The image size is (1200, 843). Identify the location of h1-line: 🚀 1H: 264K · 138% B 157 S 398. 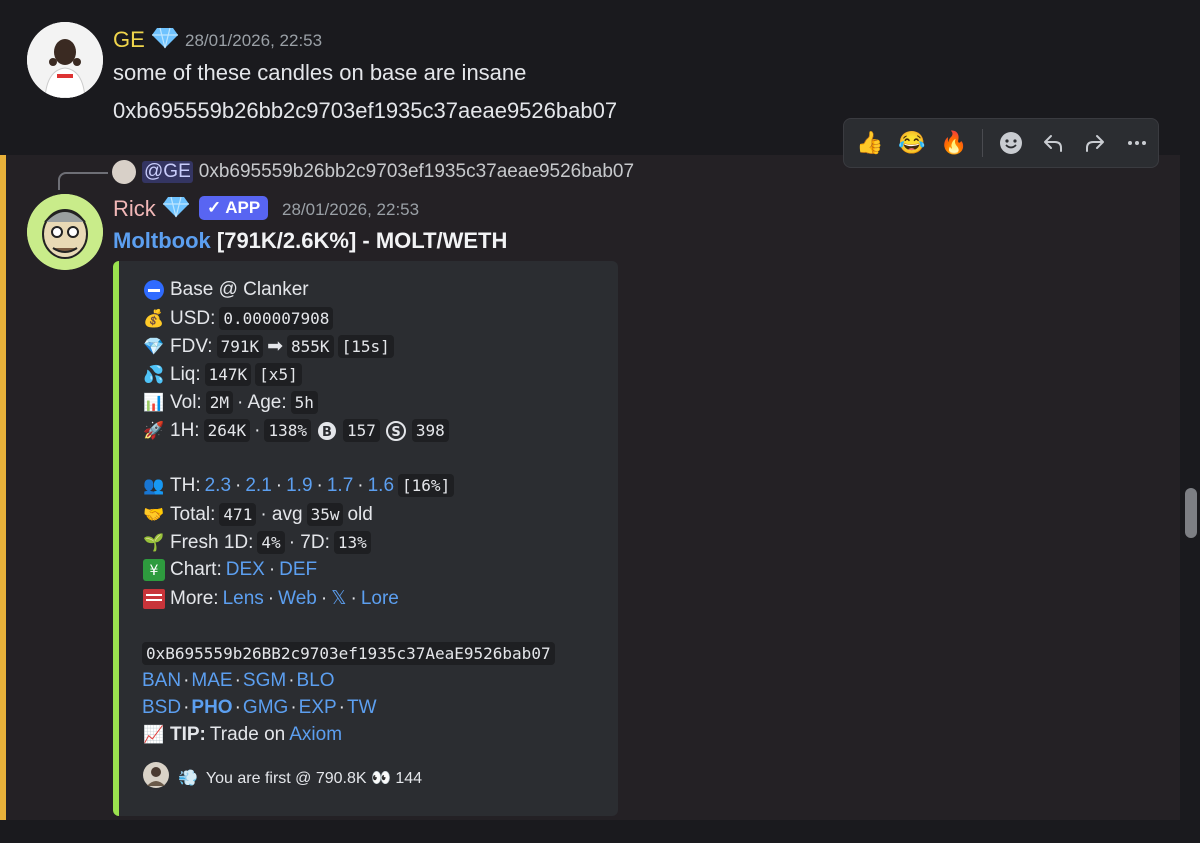
(295, 430).